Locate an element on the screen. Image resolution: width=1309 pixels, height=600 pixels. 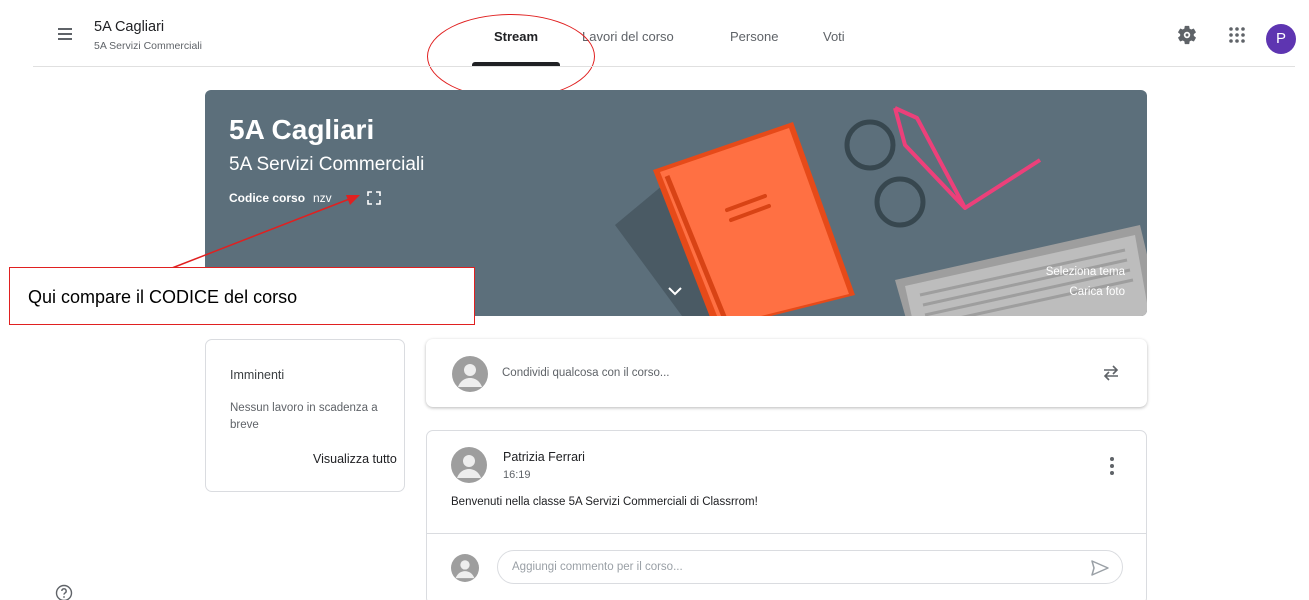
commenter-avatar-icon is located at coordinates (465, 568).